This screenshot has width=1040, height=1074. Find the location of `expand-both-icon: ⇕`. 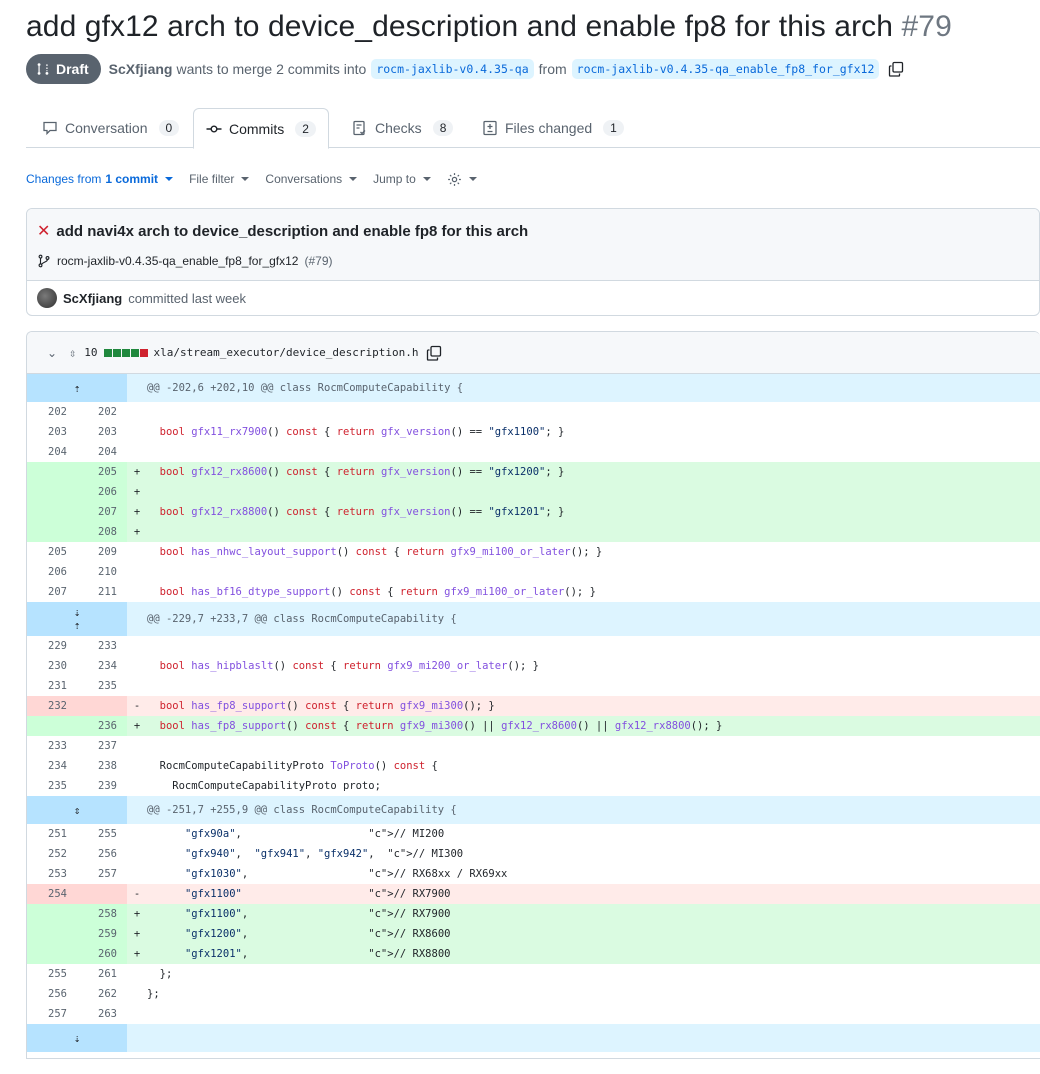

expand-both-icon: ⇕ is located at coordinates (77, 810).